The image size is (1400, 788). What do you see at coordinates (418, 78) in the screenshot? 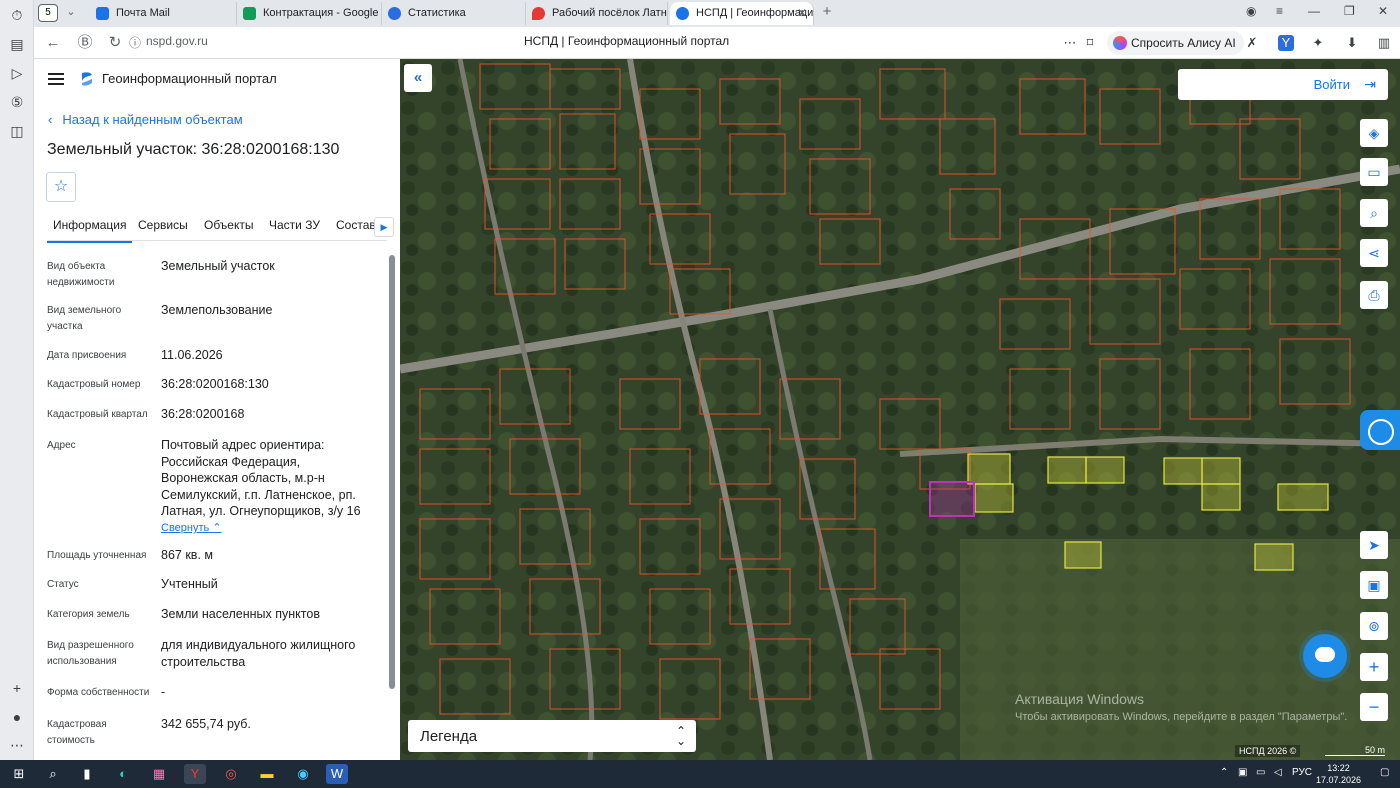
I see `collapse-panel-button: «` at bounding box center [418, 78].